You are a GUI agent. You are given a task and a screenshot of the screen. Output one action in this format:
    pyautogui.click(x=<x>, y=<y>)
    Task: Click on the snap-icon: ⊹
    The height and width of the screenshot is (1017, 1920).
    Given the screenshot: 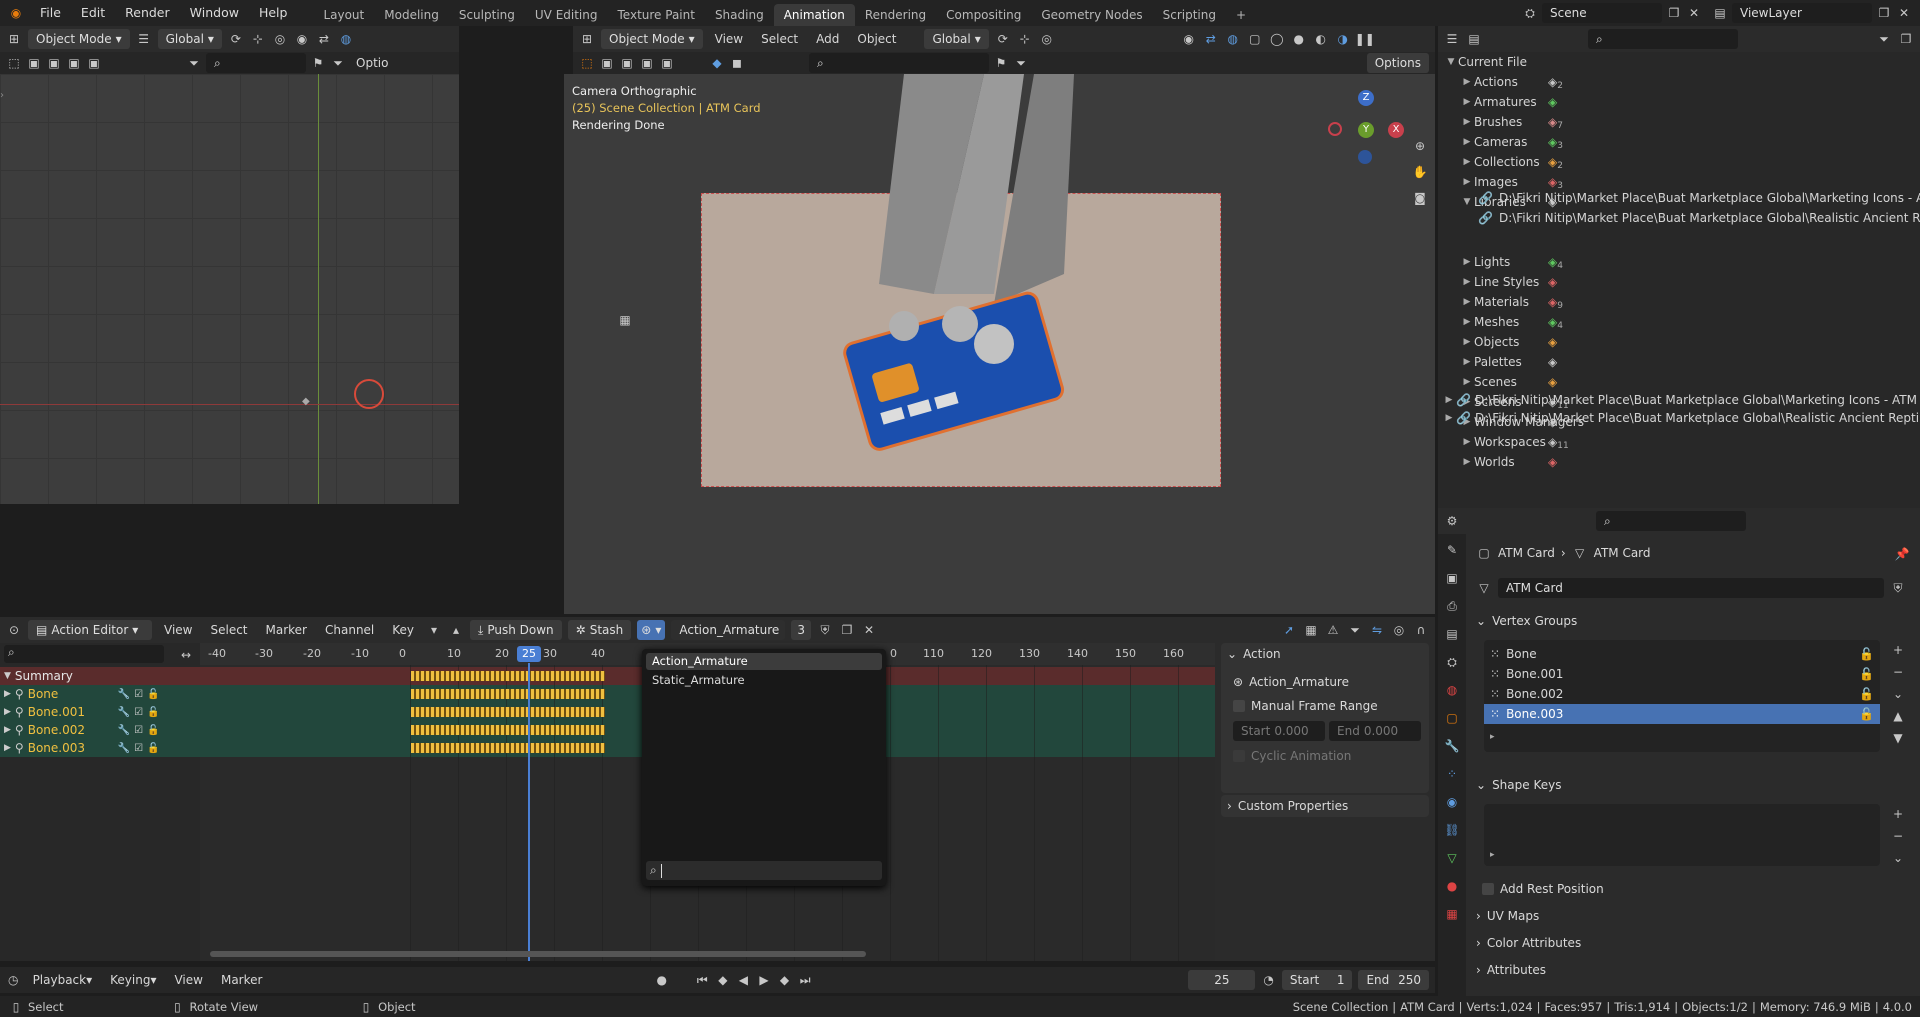 What is the action you would take?
    pyautogui.click(x=258, y=39)
    